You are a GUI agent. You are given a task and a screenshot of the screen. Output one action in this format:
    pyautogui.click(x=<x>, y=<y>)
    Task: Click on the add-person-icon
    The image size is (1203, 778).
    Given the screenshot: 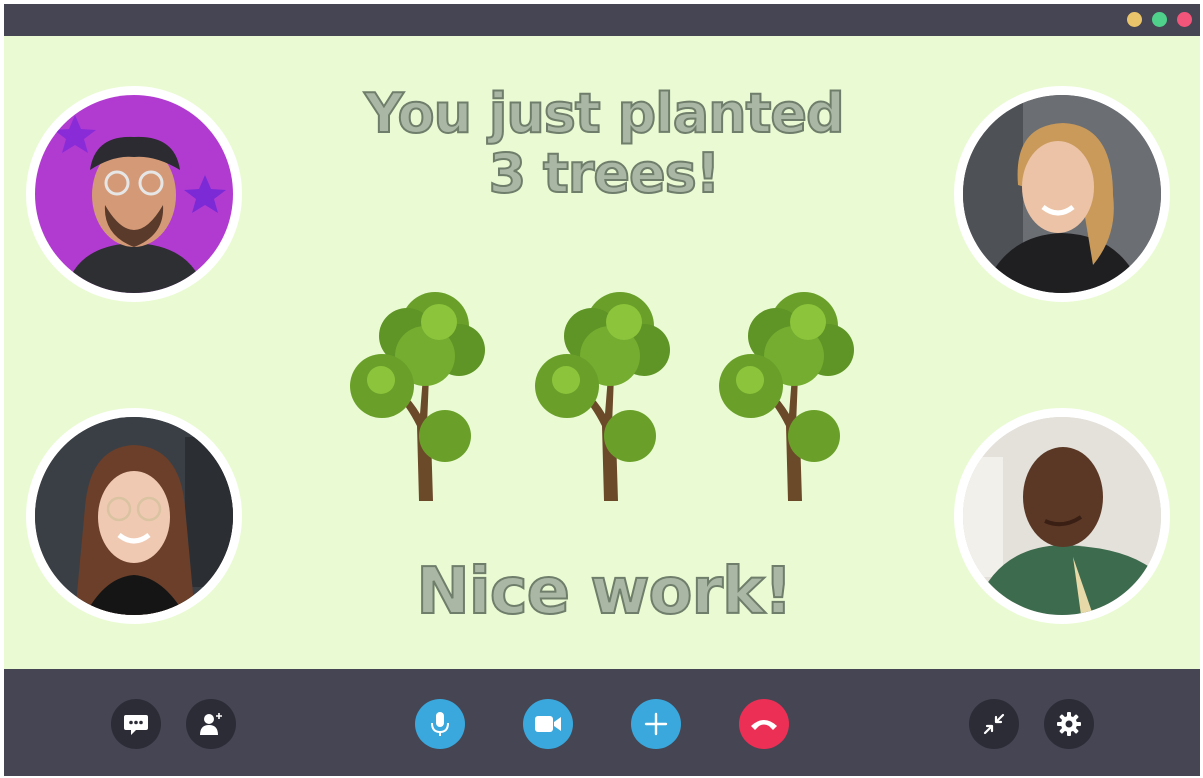 What is the action you would take?
    pyautogui.click(x=211, y=724)
    